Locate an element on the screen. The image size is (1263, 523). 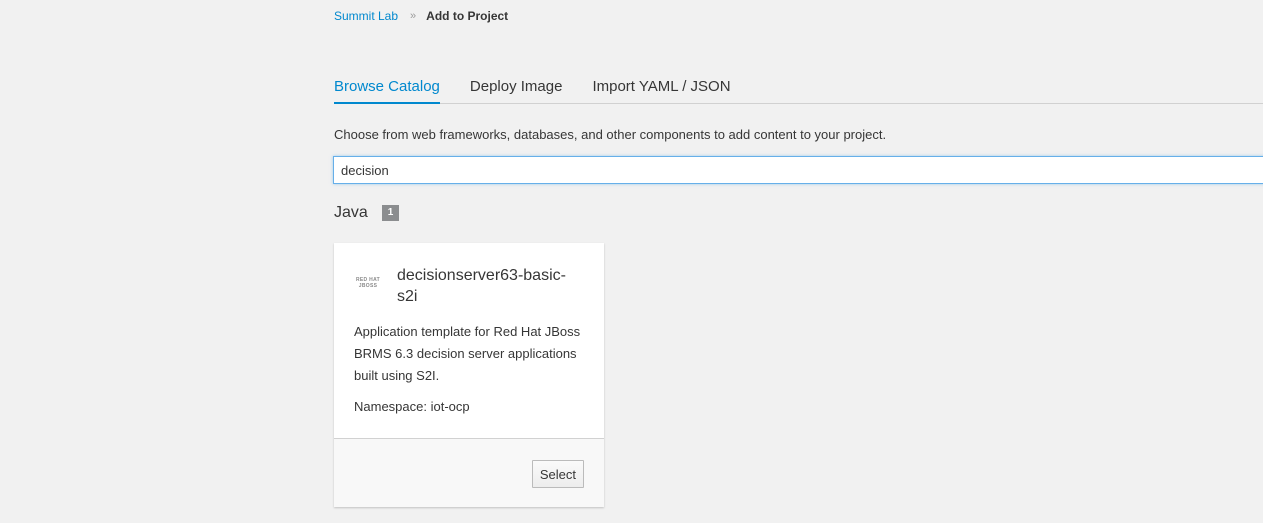
select-button: Select is located at coordinates (557, 474).